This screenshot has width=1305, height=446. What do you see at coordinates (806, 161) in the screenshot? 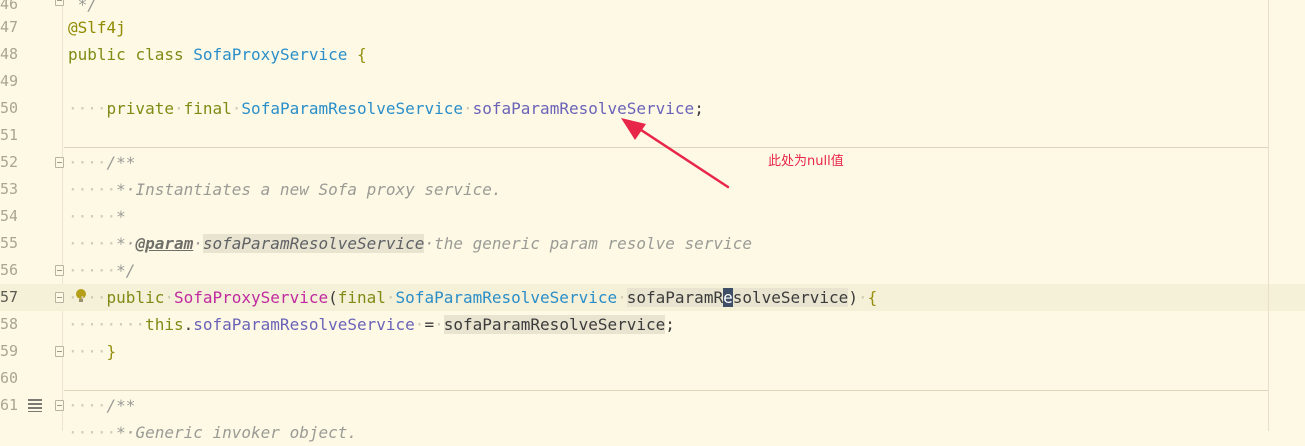
I see `annotation-callout: 此处为null值` at bounding box center [806, 161].